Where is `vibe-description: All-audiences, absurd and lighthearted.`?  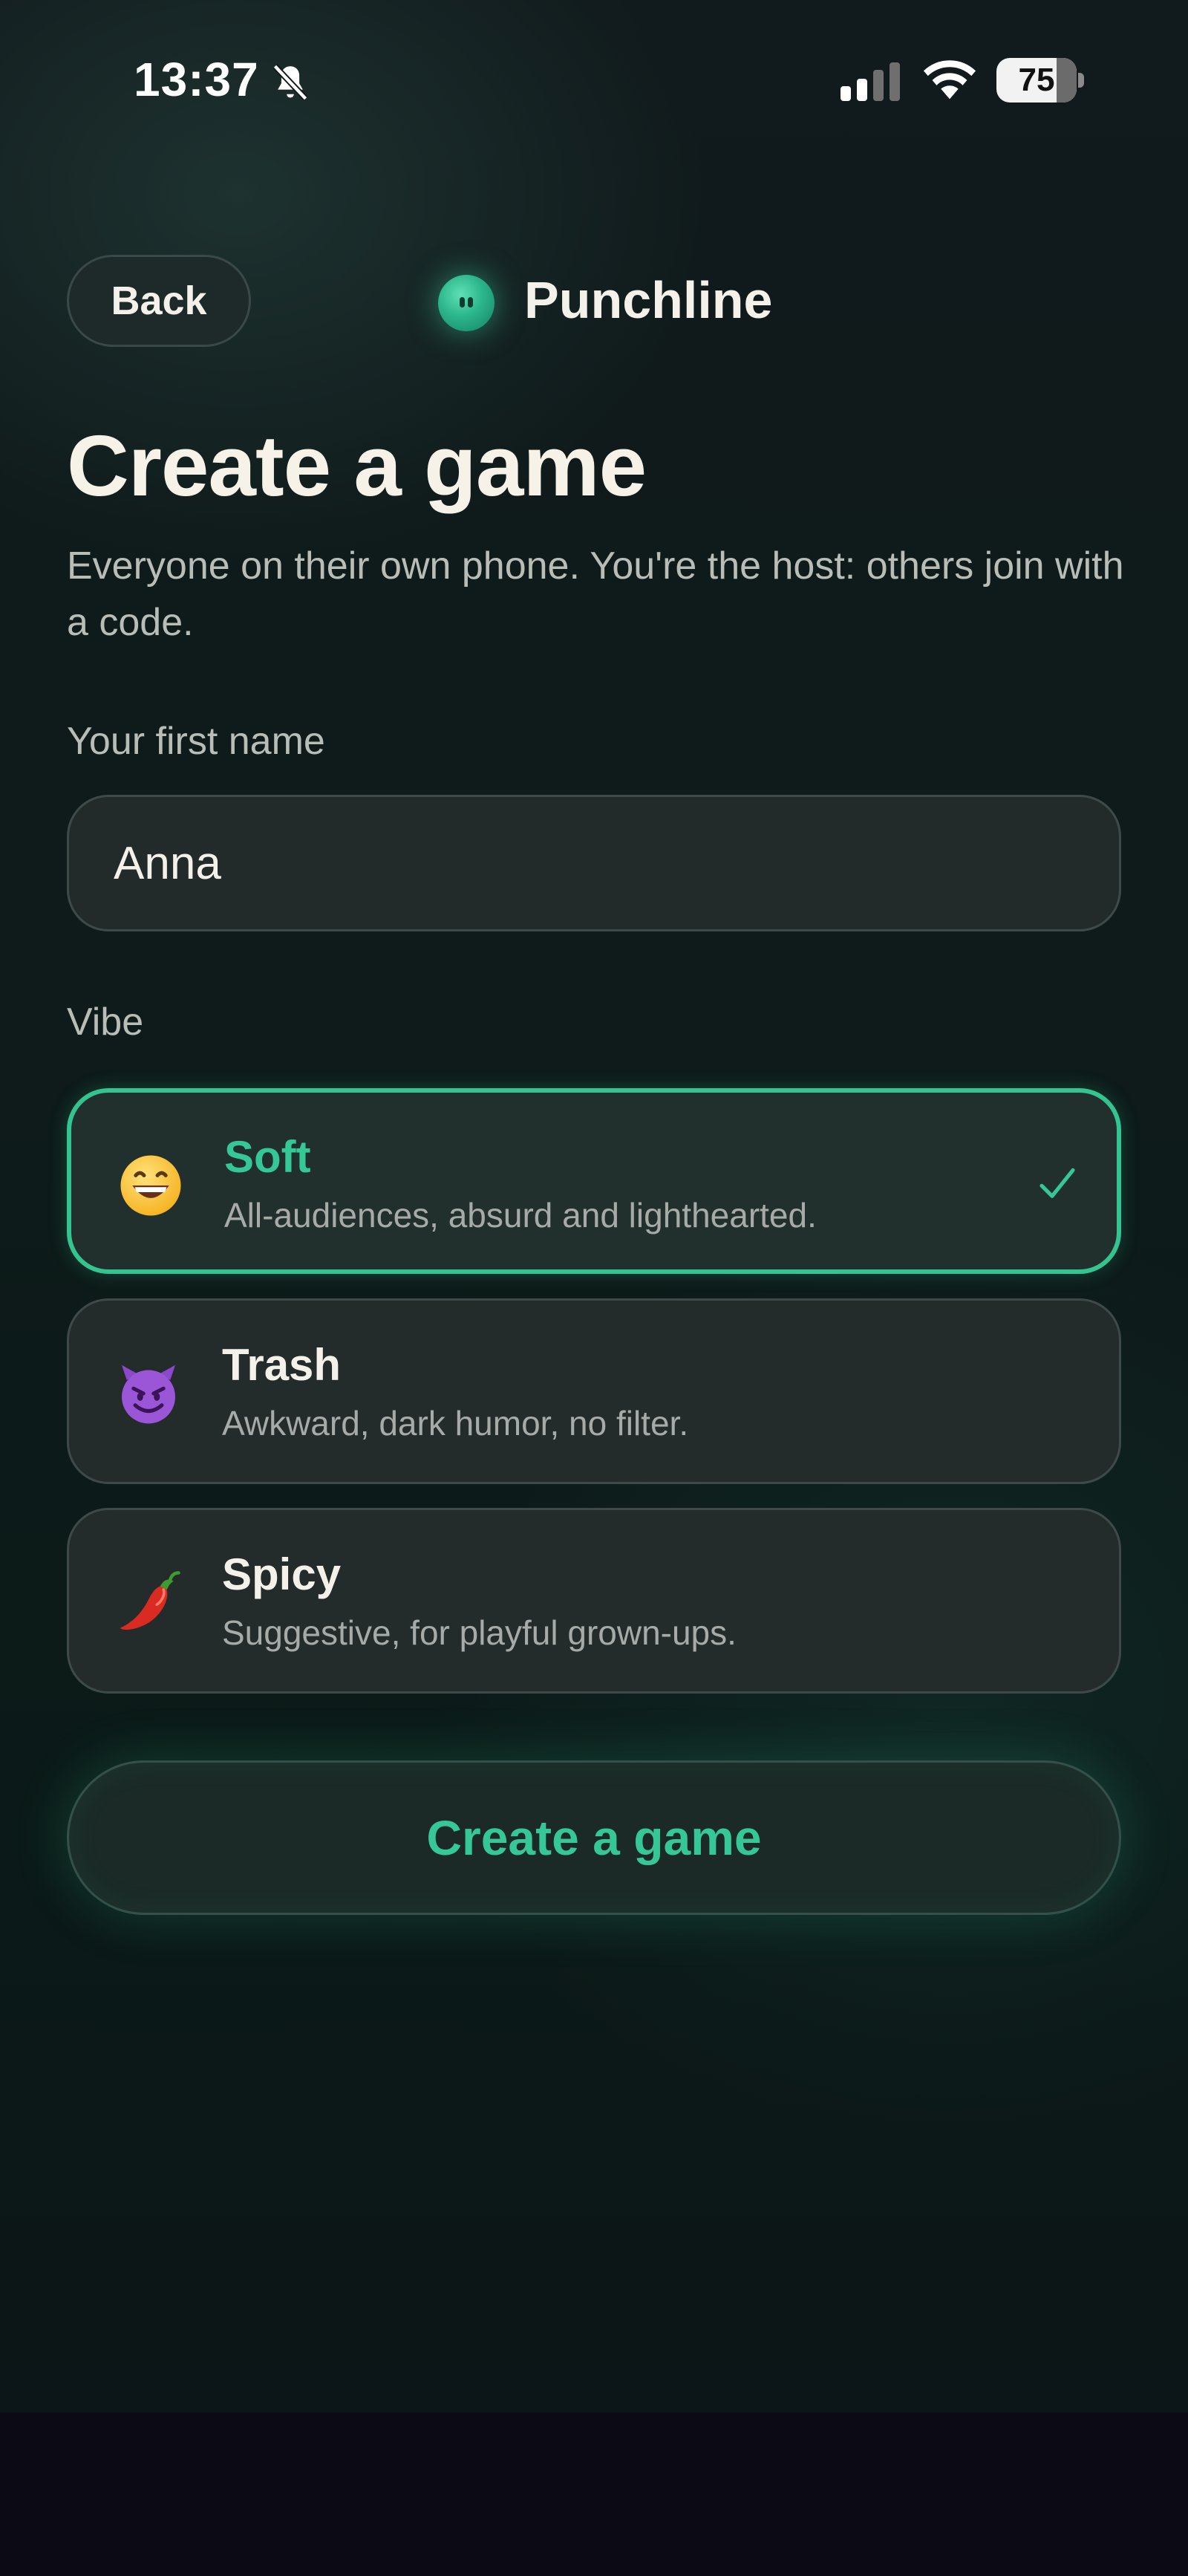 vibe-description: All-audiences, absurd and lighthearted. is located at coordinates (520, 1215).